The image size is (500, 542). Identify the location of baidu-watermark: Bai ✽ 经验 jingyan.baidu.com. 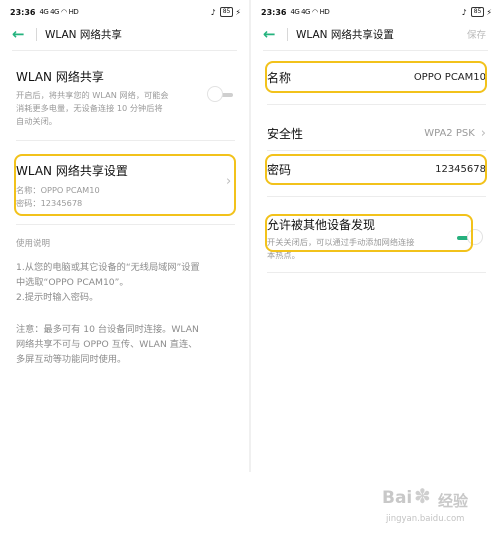
(438, 506).